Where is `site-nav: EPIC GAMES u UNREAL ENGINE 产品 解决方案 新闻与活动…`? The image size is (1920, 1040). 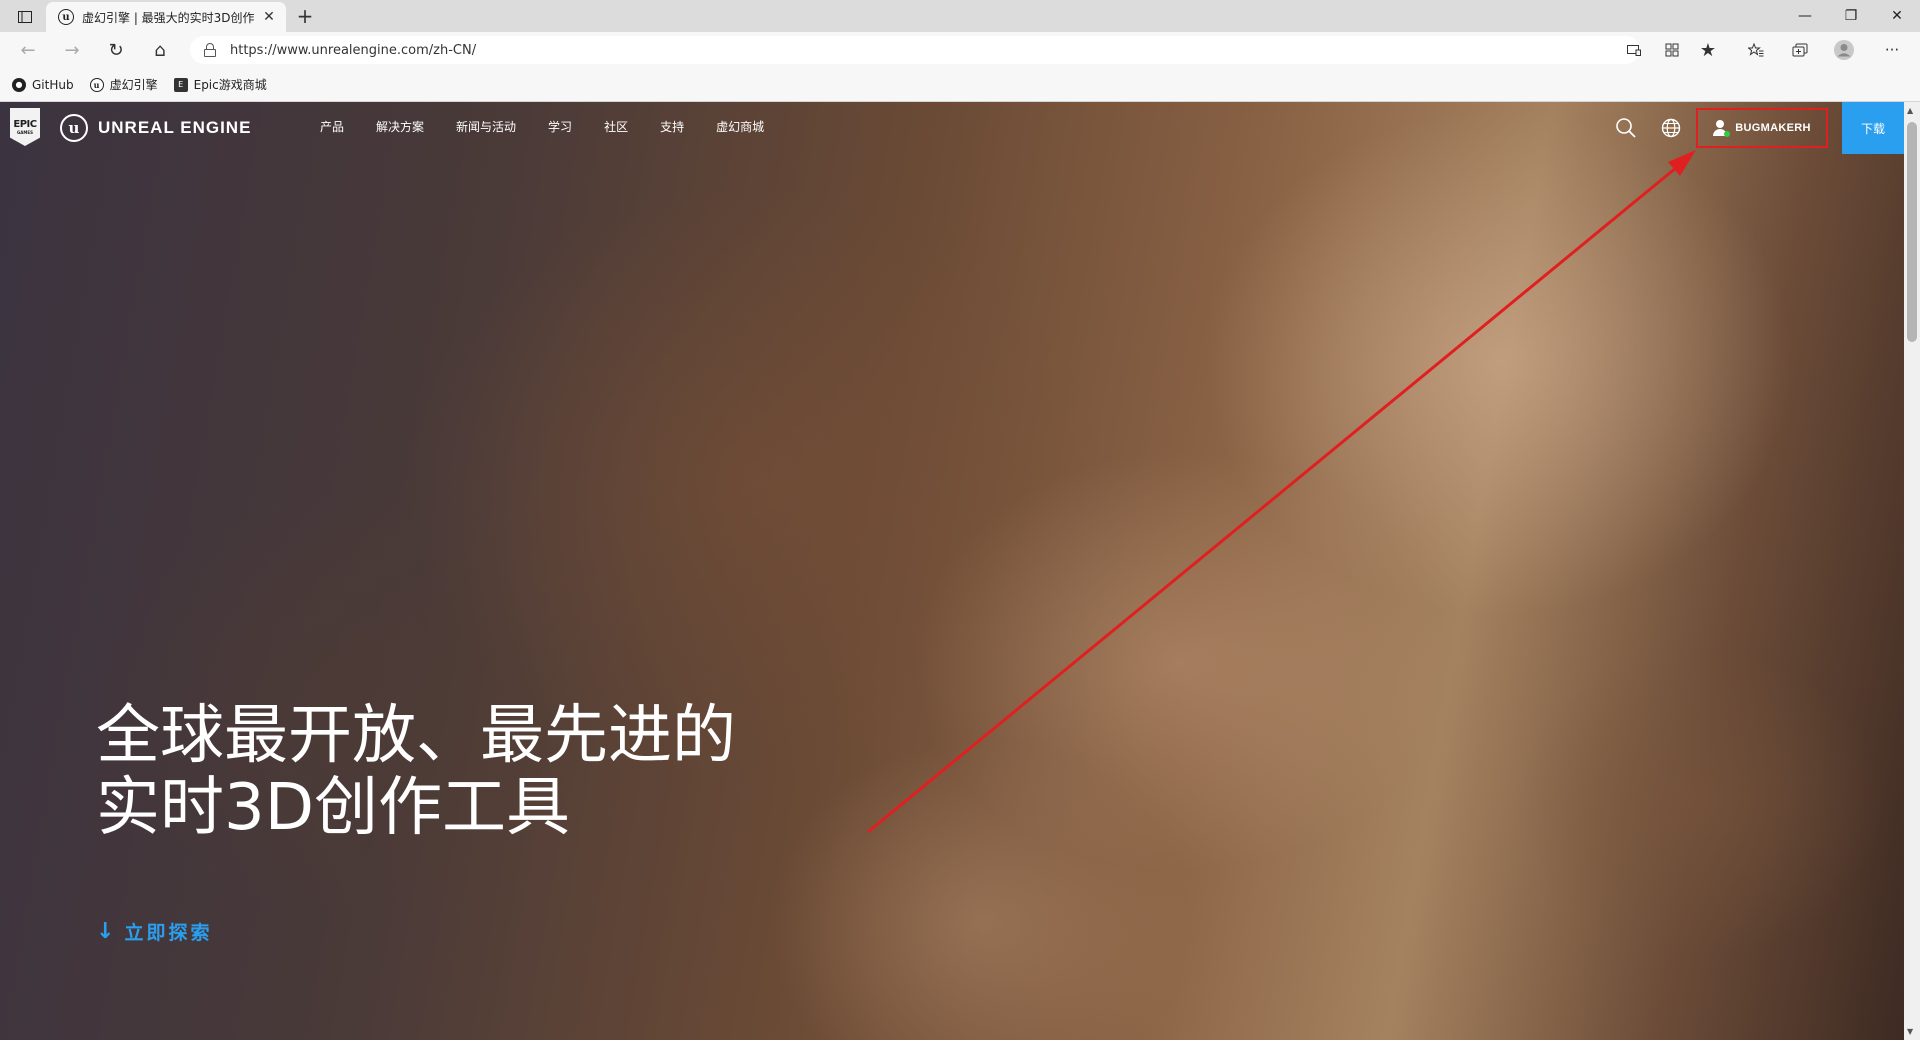
site-nav: EPIC GAMES u UNREAL ENGINE 产品 解决方案 新闻与活动… is located at coordinates (952, 128).